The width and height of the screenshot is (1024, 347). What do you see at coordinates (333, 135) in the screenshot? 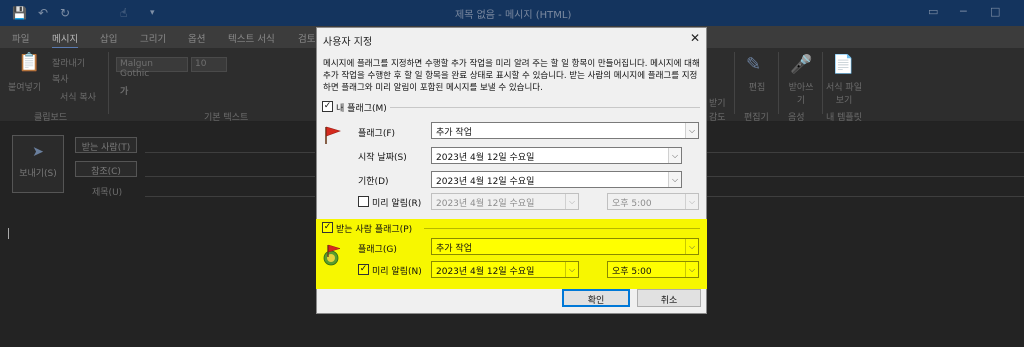
I see `flag-icon` at bounding box center [333, 135].